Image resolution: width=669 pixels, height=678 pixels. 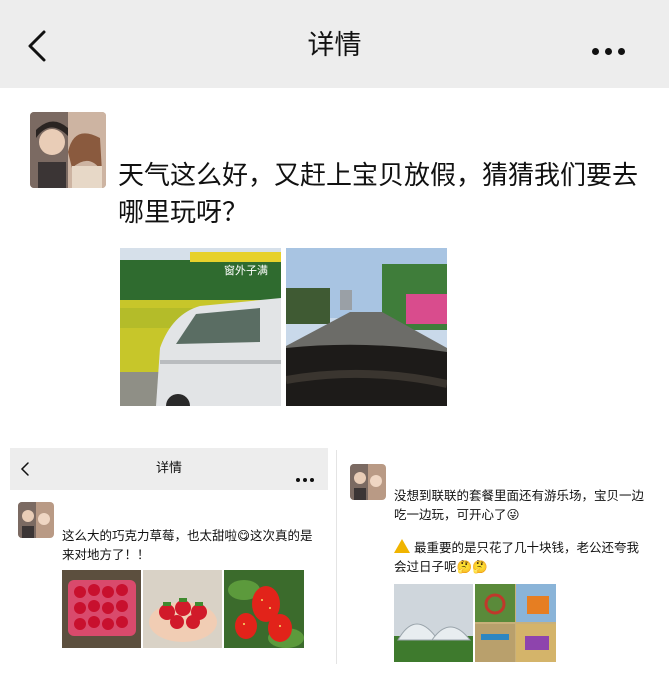 I want to click on strawberry-basket-photo, so click(x=101, y=609).